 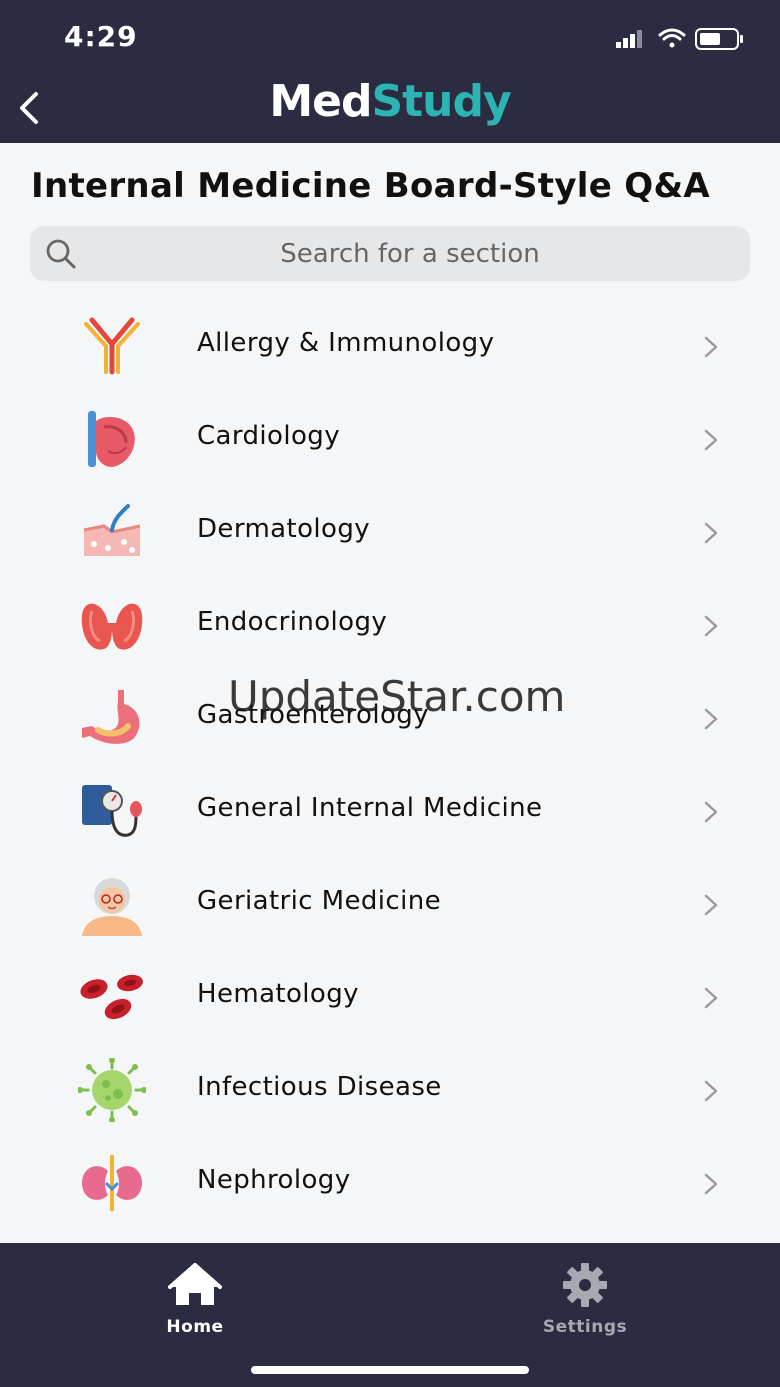 I want to click on section-row: General Internal Medicine, so click(x=390, y=811).